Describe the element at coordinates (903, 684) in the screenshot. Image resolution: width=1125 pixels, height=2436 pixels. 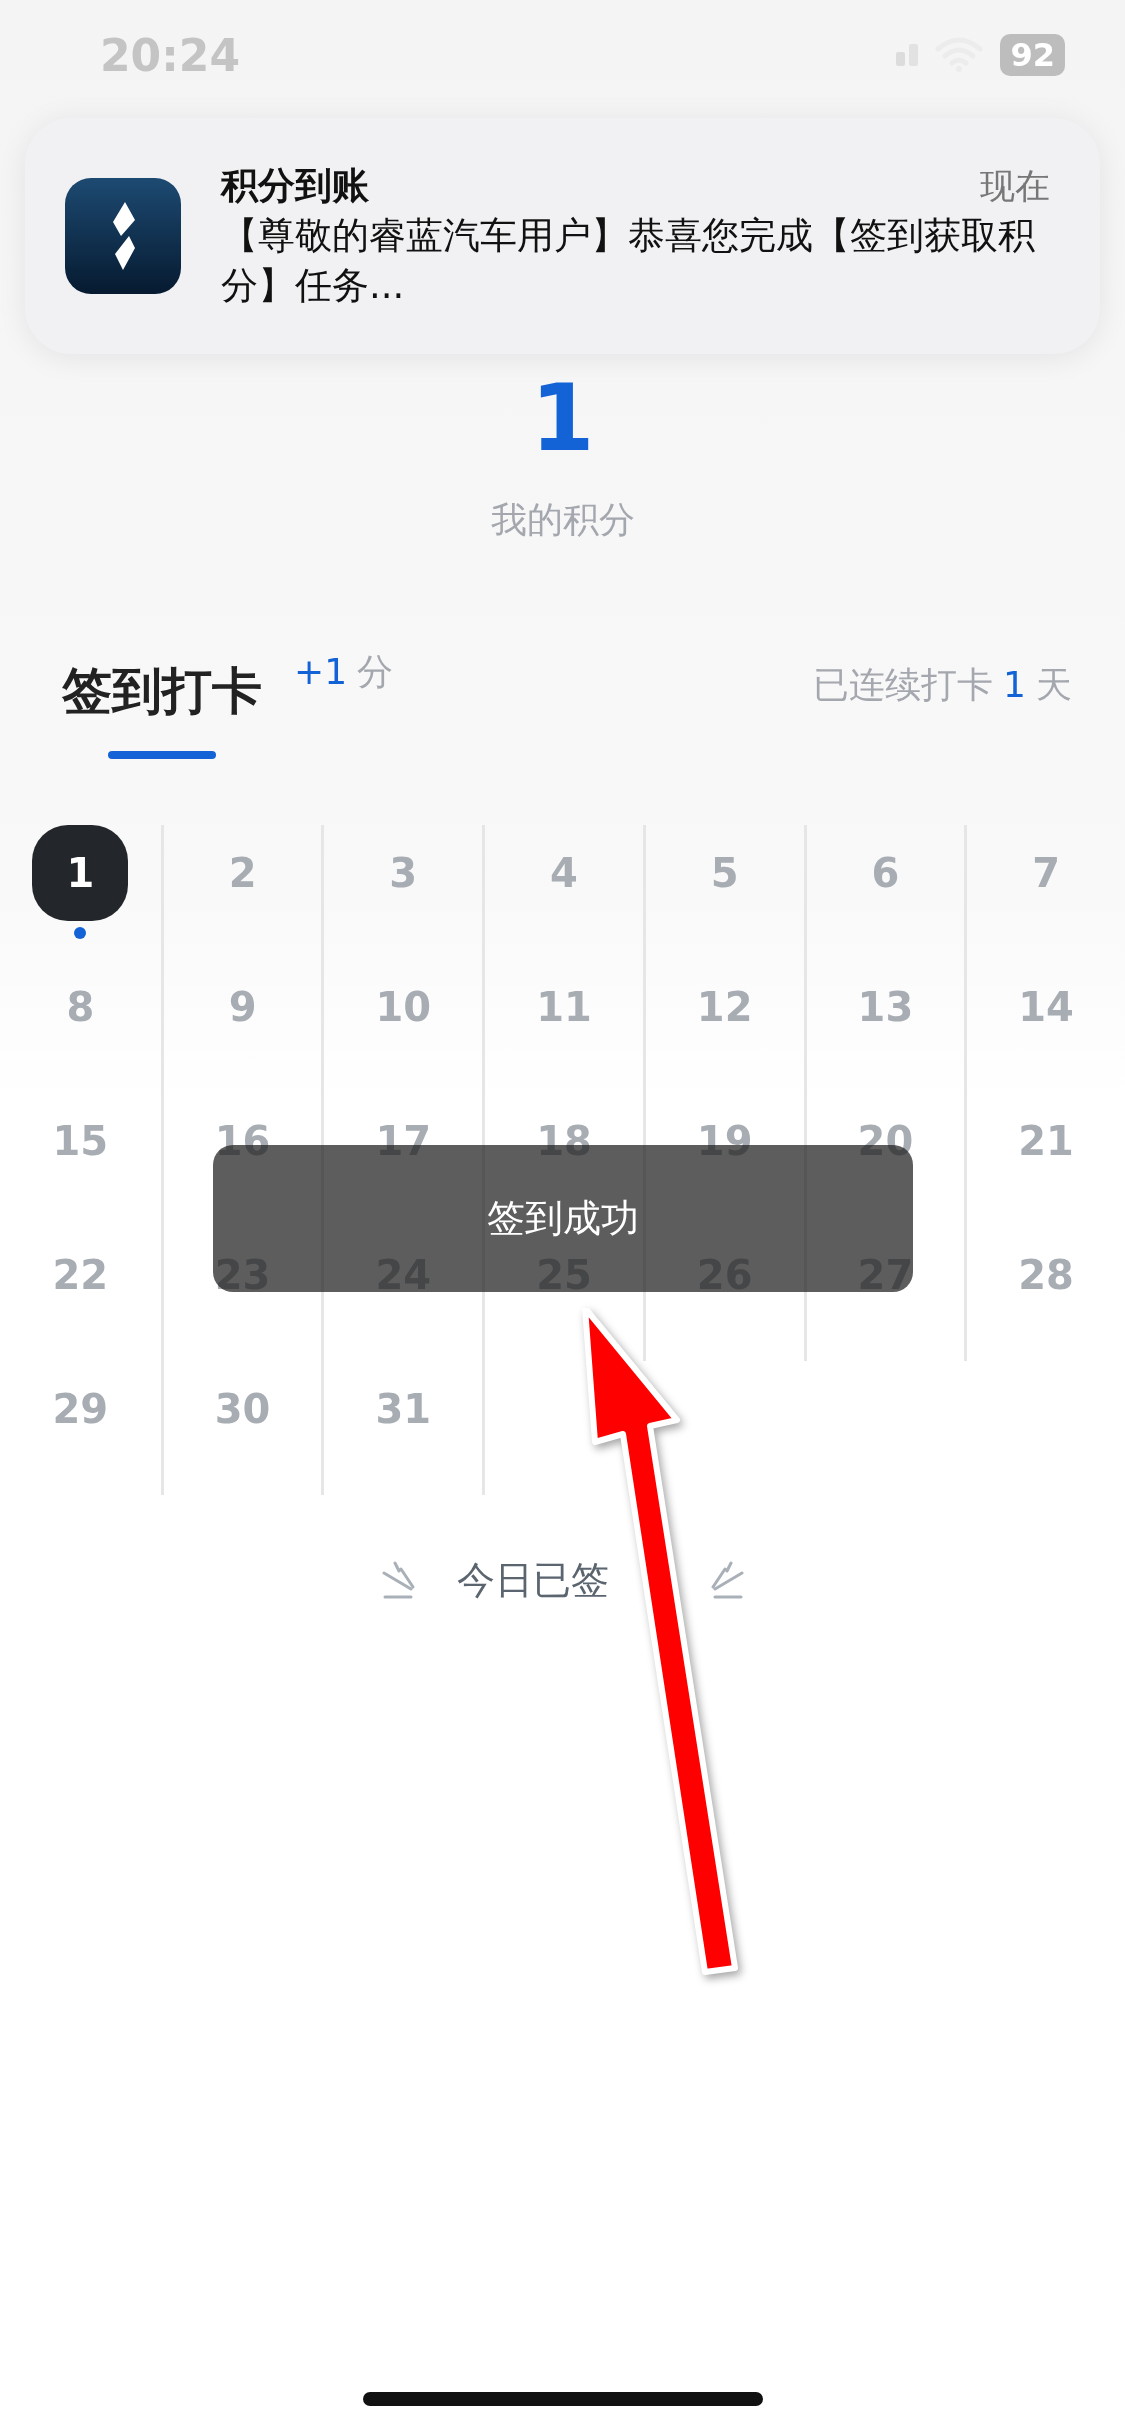
I see `streak-label: 已连续打卡` at that location.